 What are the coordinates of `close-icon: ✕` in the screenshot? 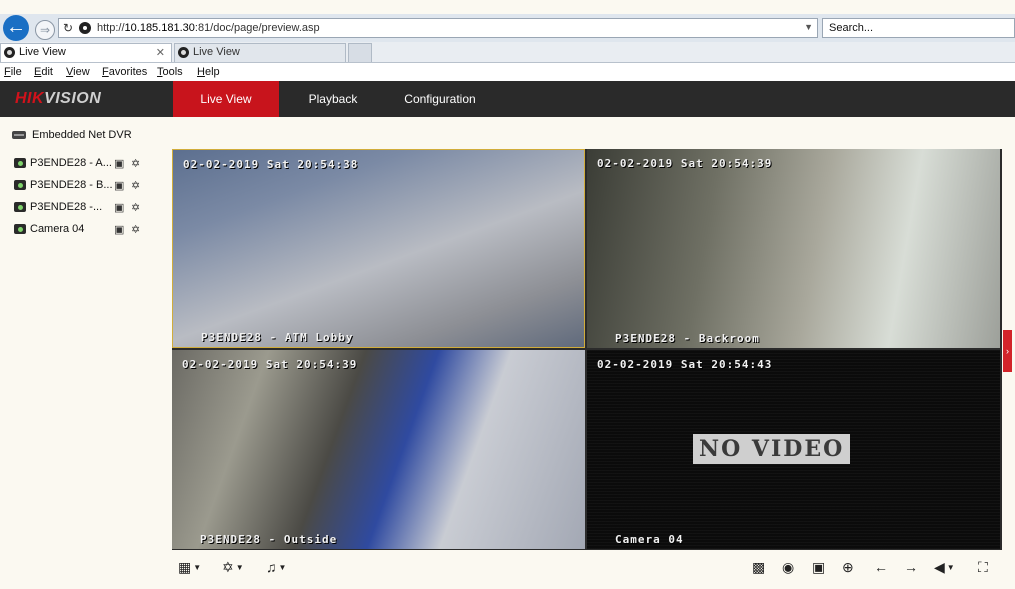 It's located at (160, 52).